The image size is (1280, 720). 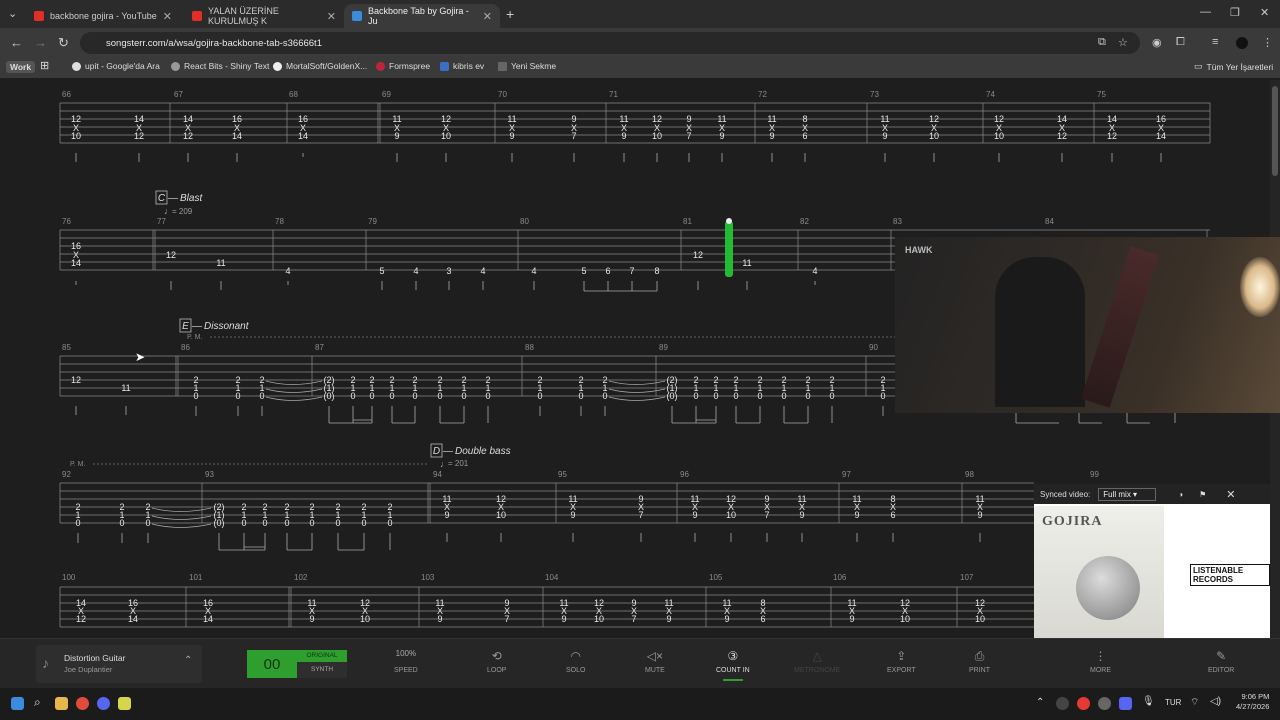 What do you see at coordinates (817, 656) in the screenshot?
I see `metronome-icon: △` at bounding box center [817, 656].